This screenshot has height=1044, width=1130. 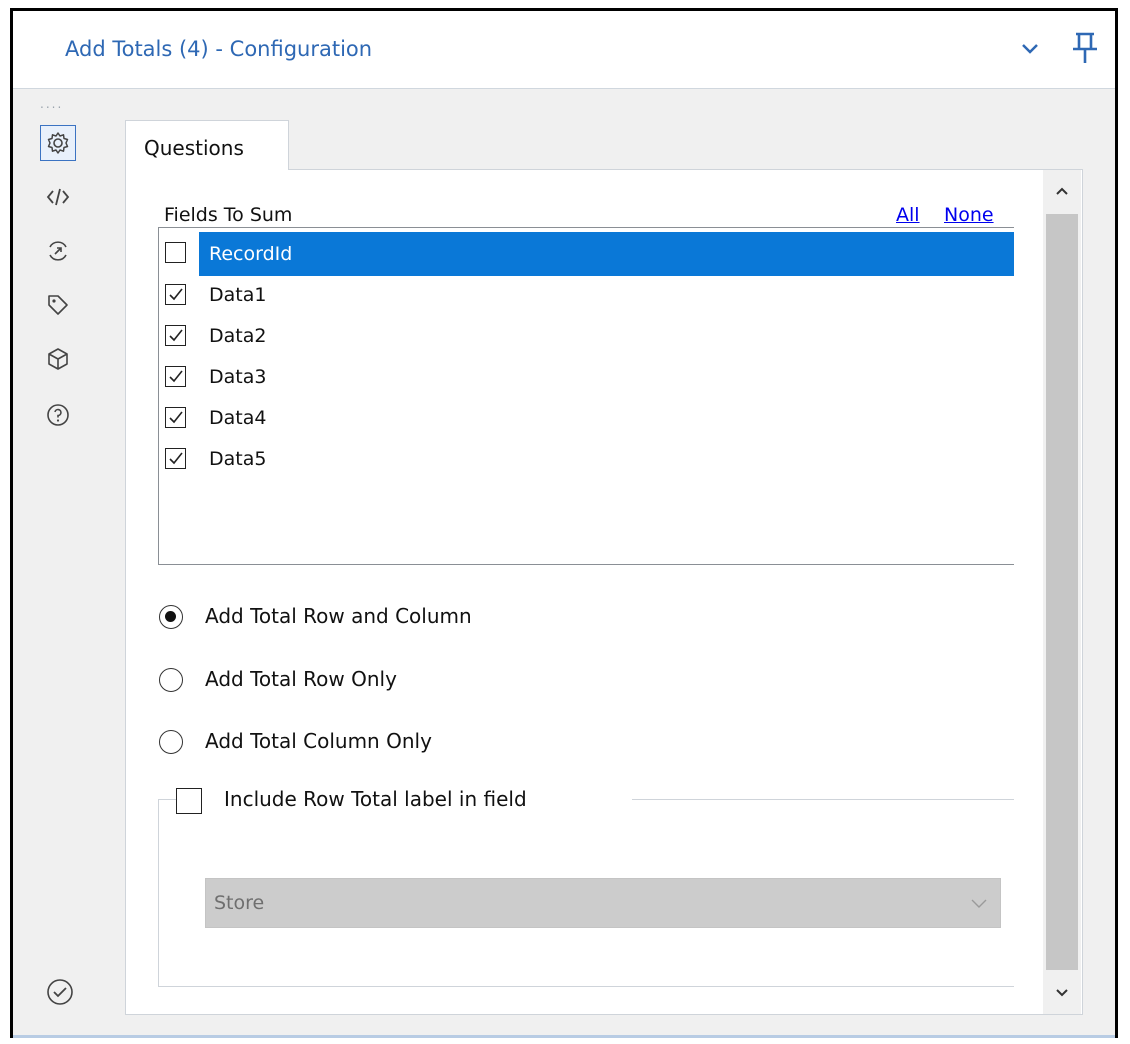 What do you see at coordinates (58, 251) in the screenshot?
I see `convert-icon` at bounding box center [58, 251].